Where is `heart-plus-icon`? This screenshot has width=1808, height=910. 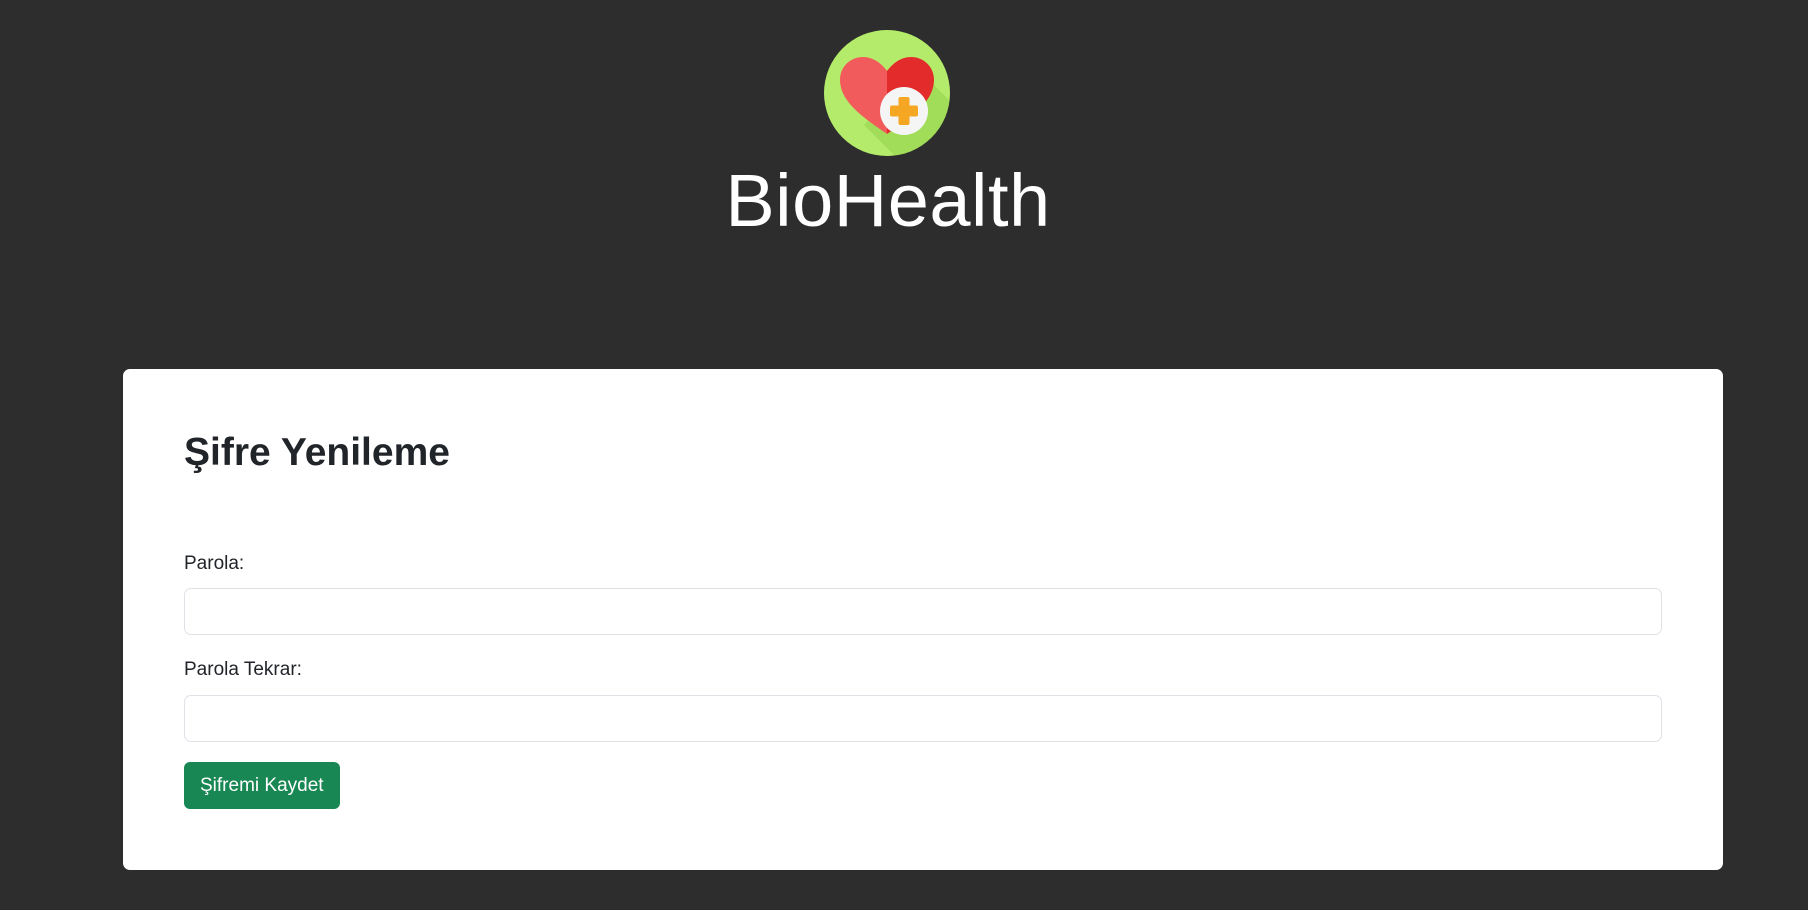 heart-plus-icon is located at coordinates (887, 93).